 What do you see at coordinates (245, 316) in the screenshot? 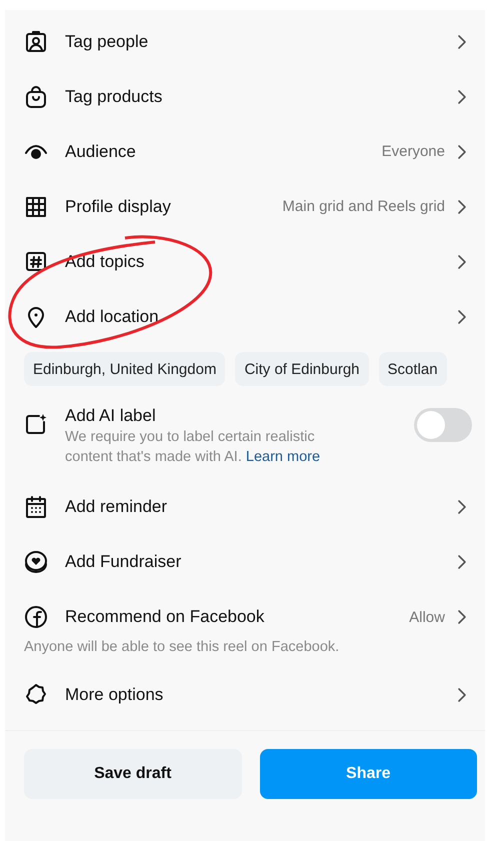
I see `menu-item: Add location` at bounding box center [245, 316].